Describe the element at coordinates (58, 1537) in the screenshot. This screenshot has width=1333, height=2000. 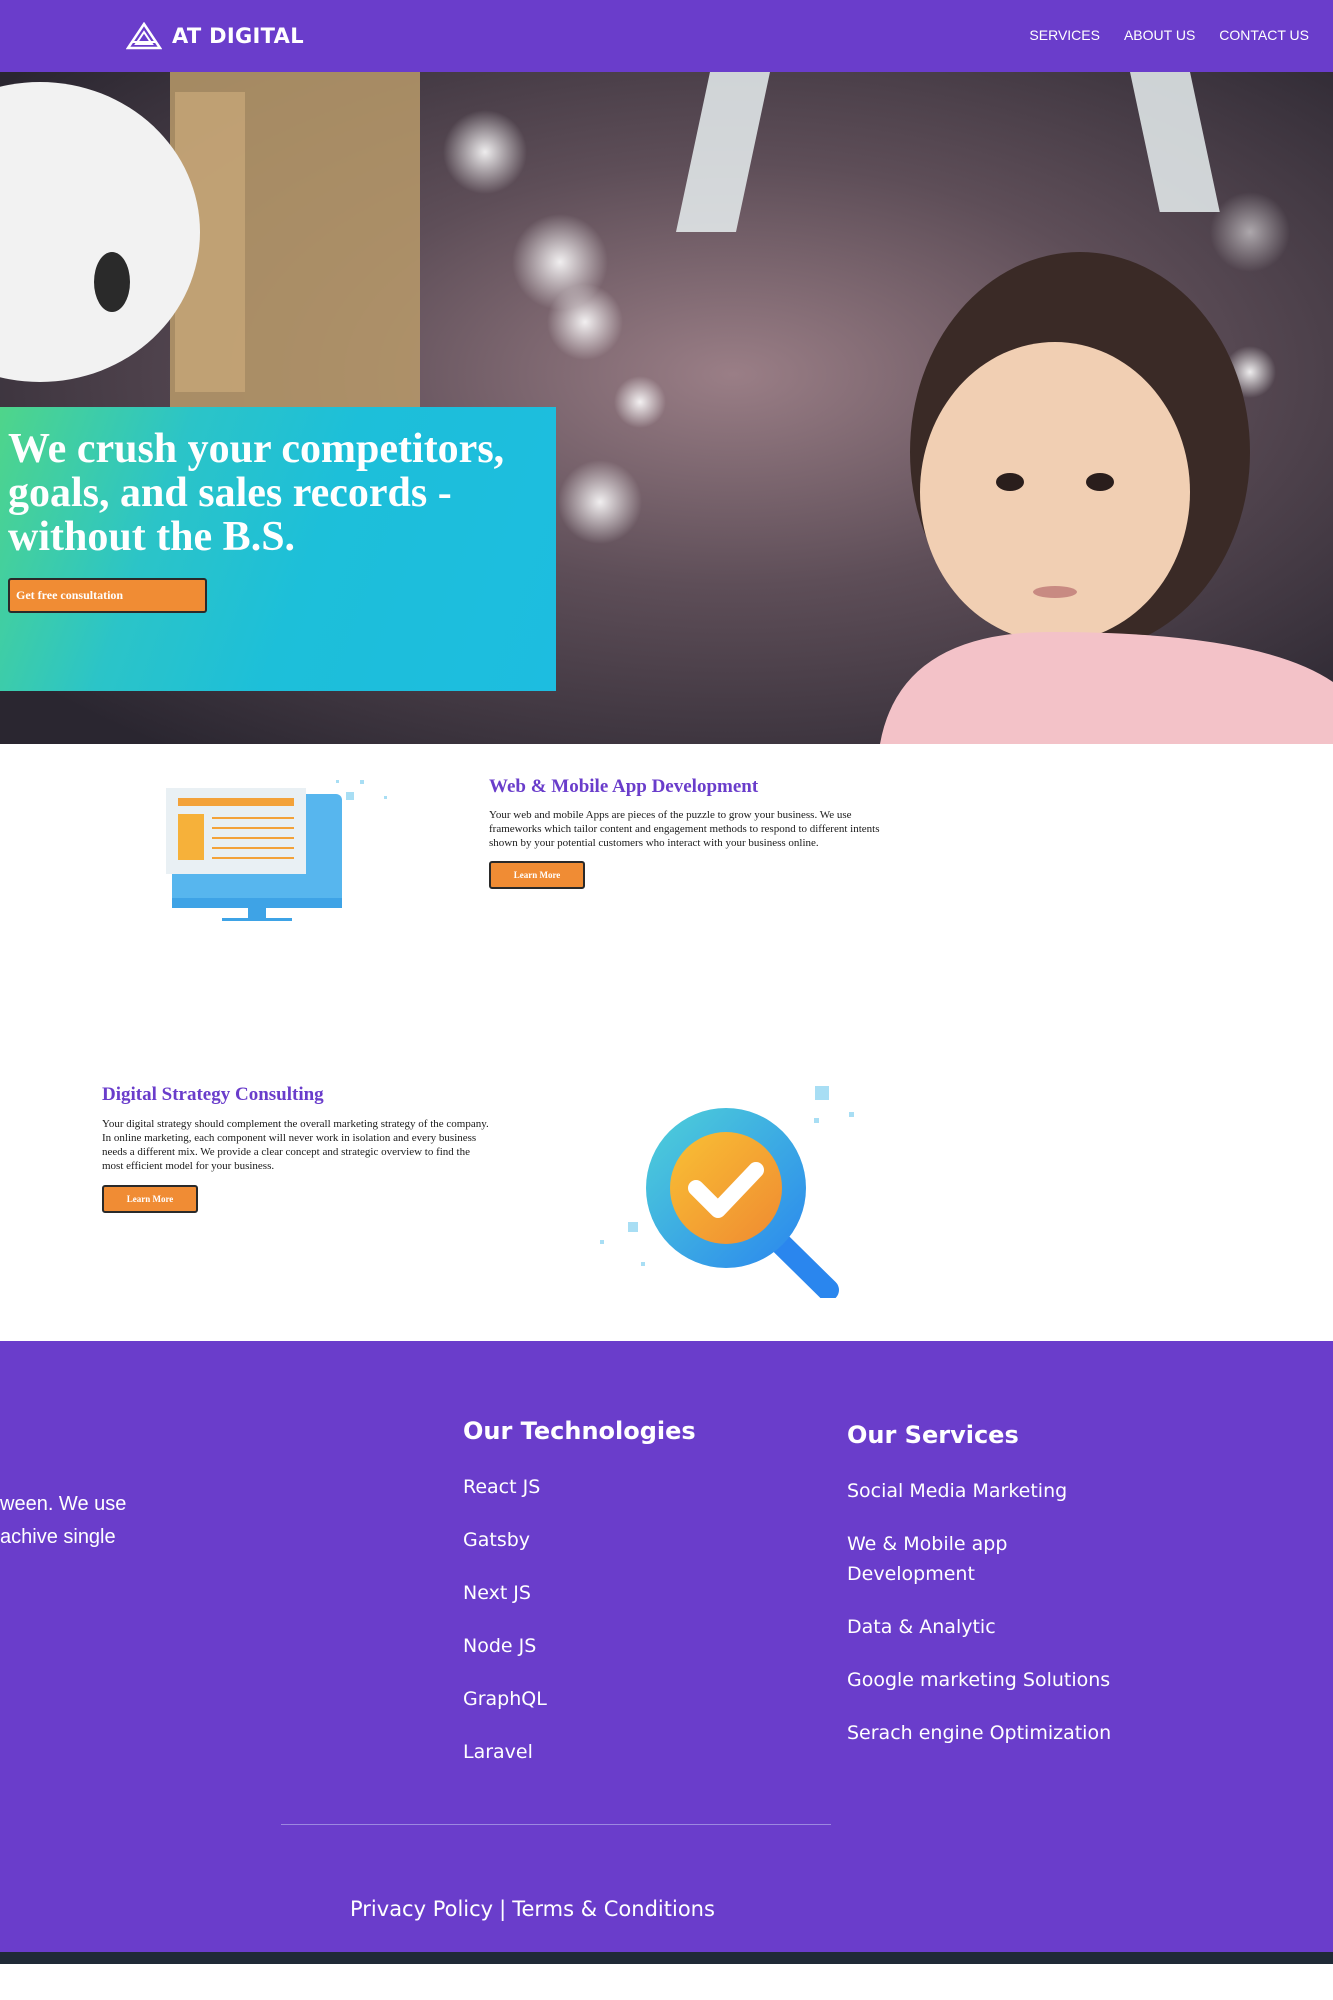
I see `footer-about-line: achive single` at that location.